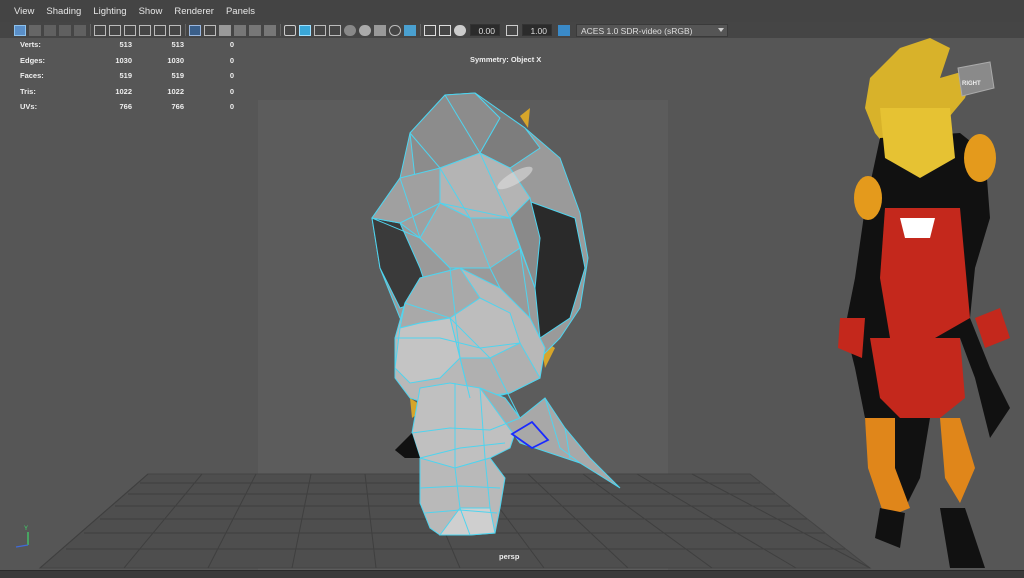  What do you see at coordinates (305, 30) in the screenshot?
I see `xray-icon` at bounding box center [305, 30].